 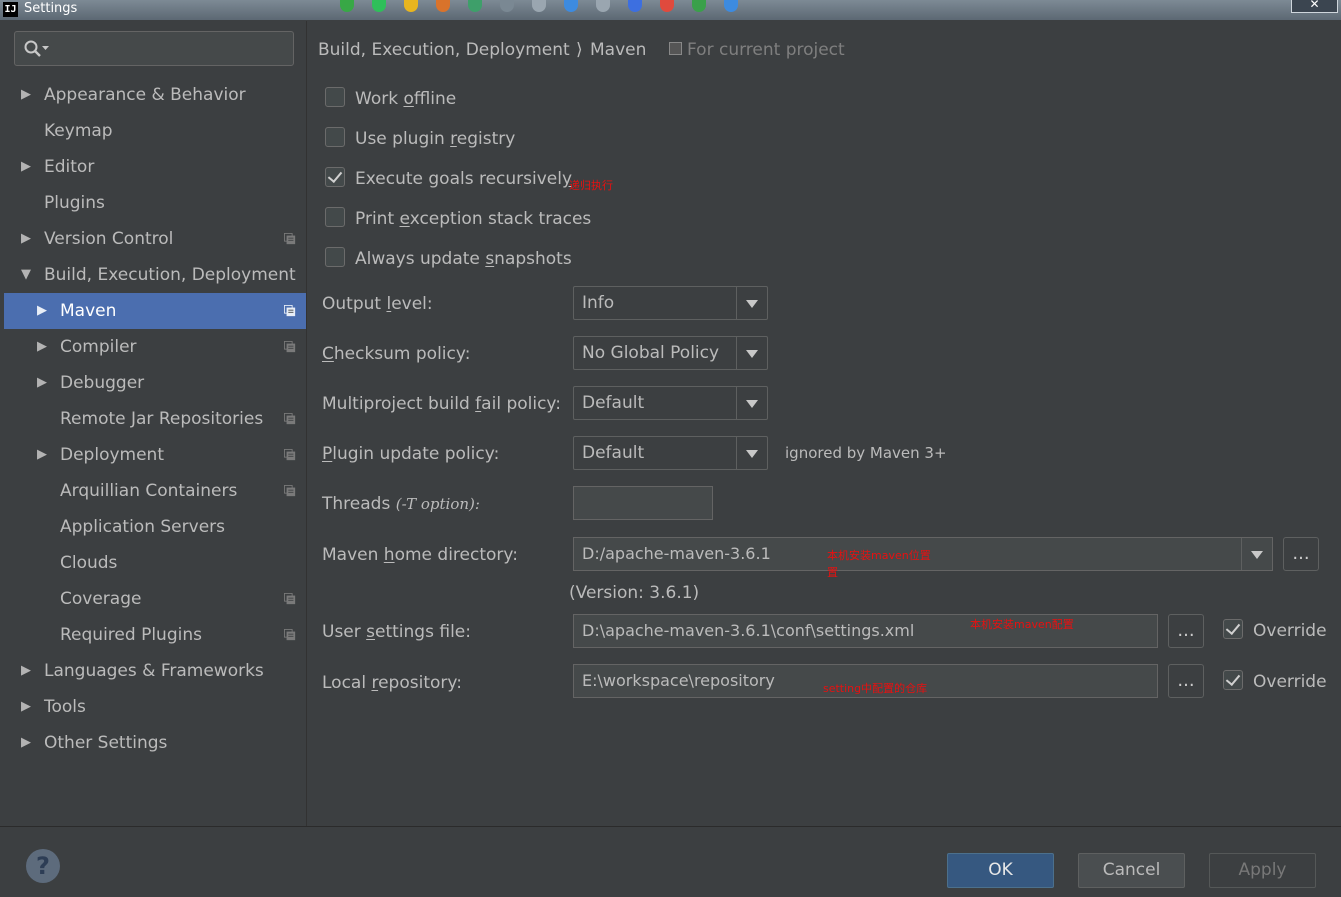 I want to click on help-button: ?, so click(x=43, y=866).